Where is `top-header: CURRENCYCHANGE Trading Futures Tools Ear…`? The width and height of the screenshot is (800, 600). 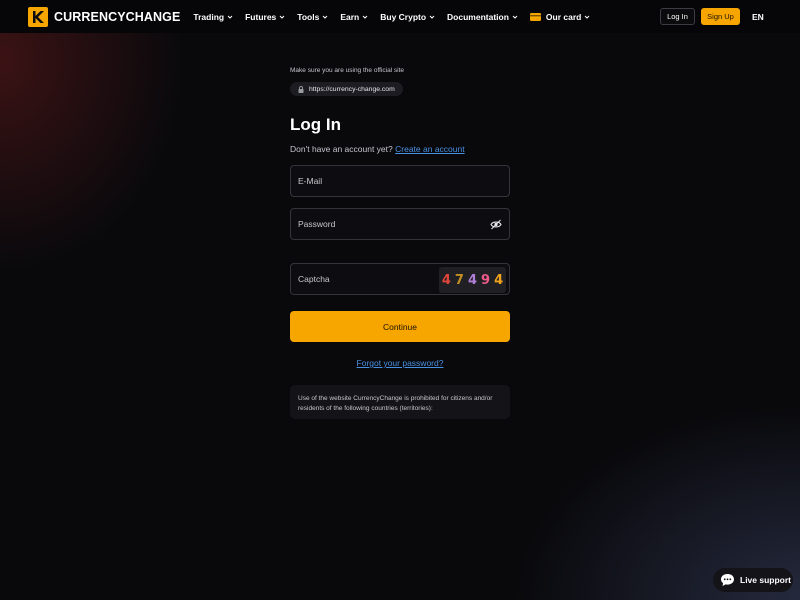 top-header: CURRENCYCHANGE Trading Futures Tools Ear… is located at coordinates (400, 16).